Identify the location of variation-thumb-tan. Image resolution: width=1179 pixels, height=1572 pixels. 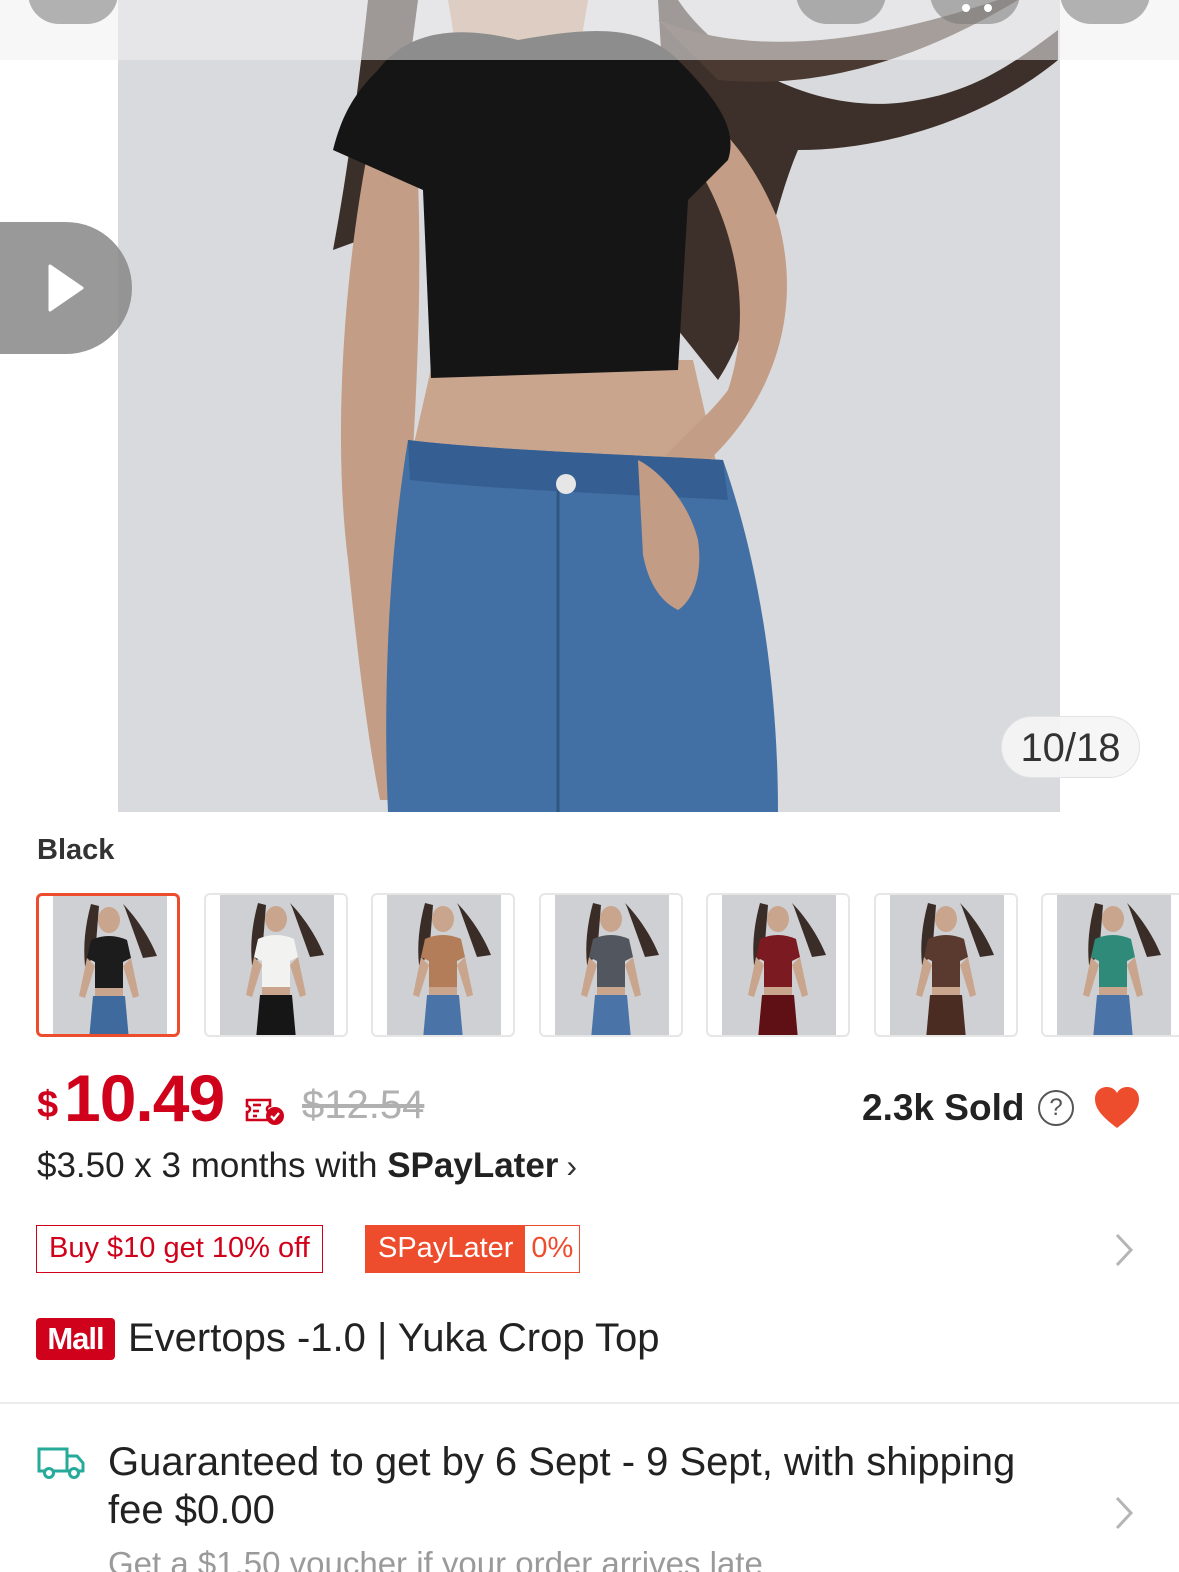
(443, 965).